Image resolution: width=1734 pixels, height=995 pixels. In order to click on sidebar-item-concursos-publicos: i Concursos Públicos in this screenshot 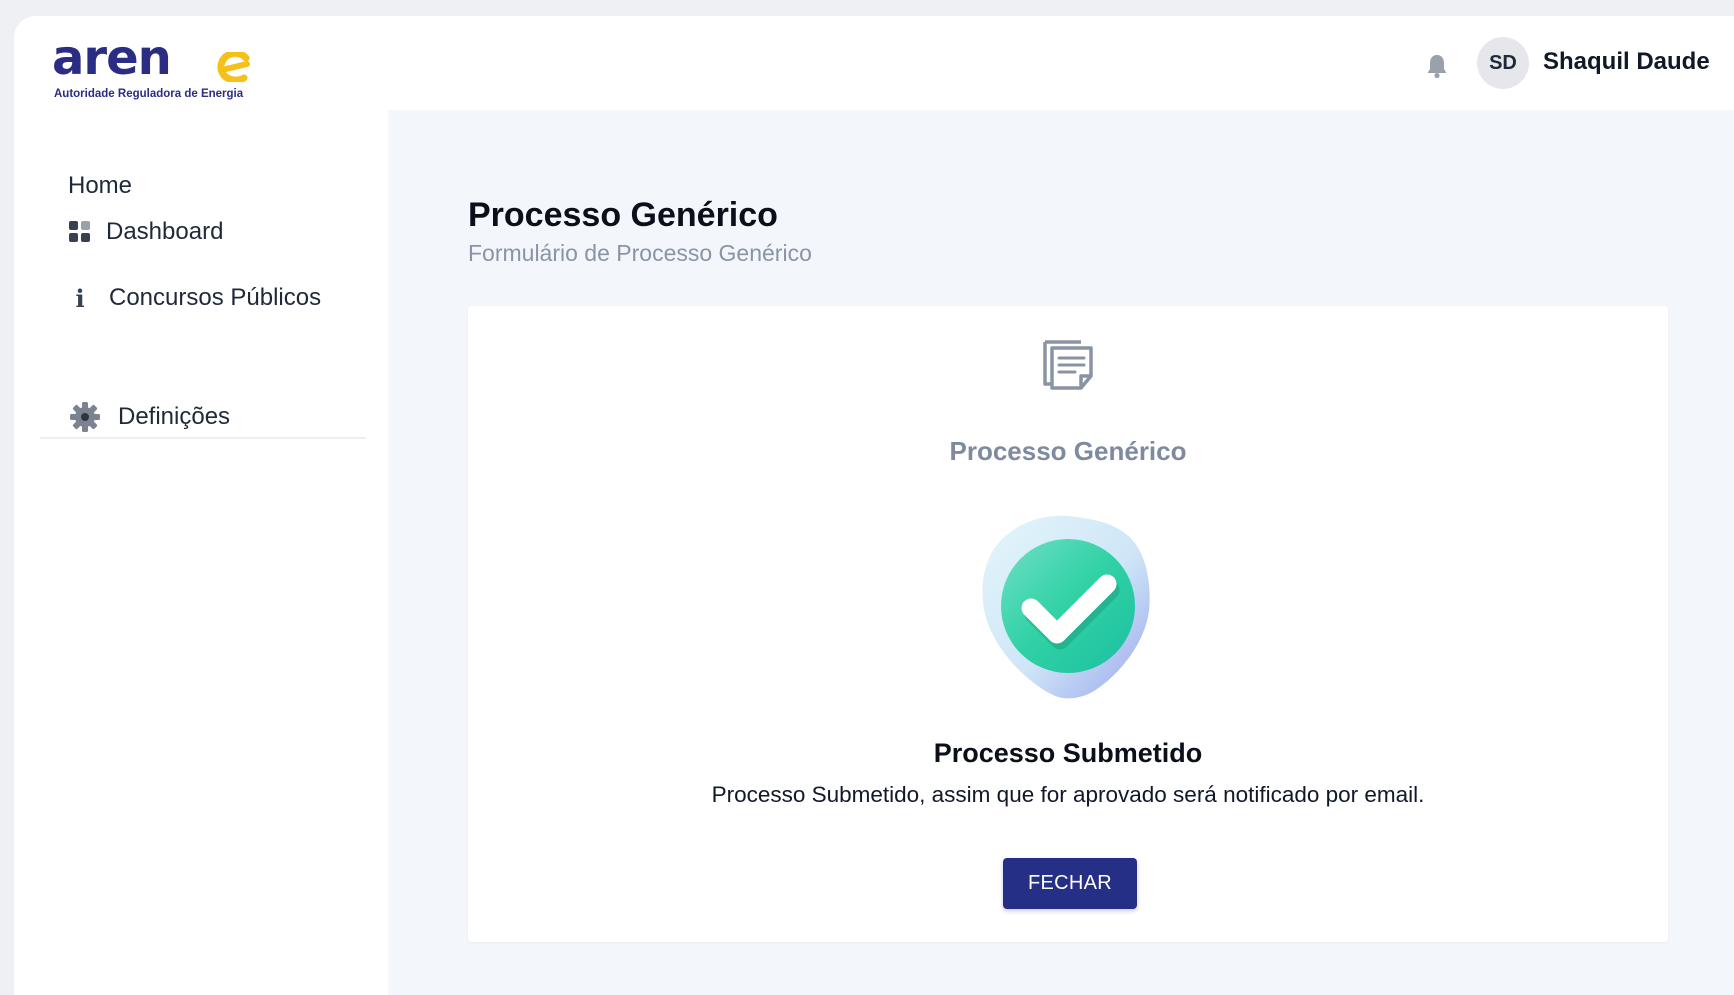, I will do `click(195, 298)`.